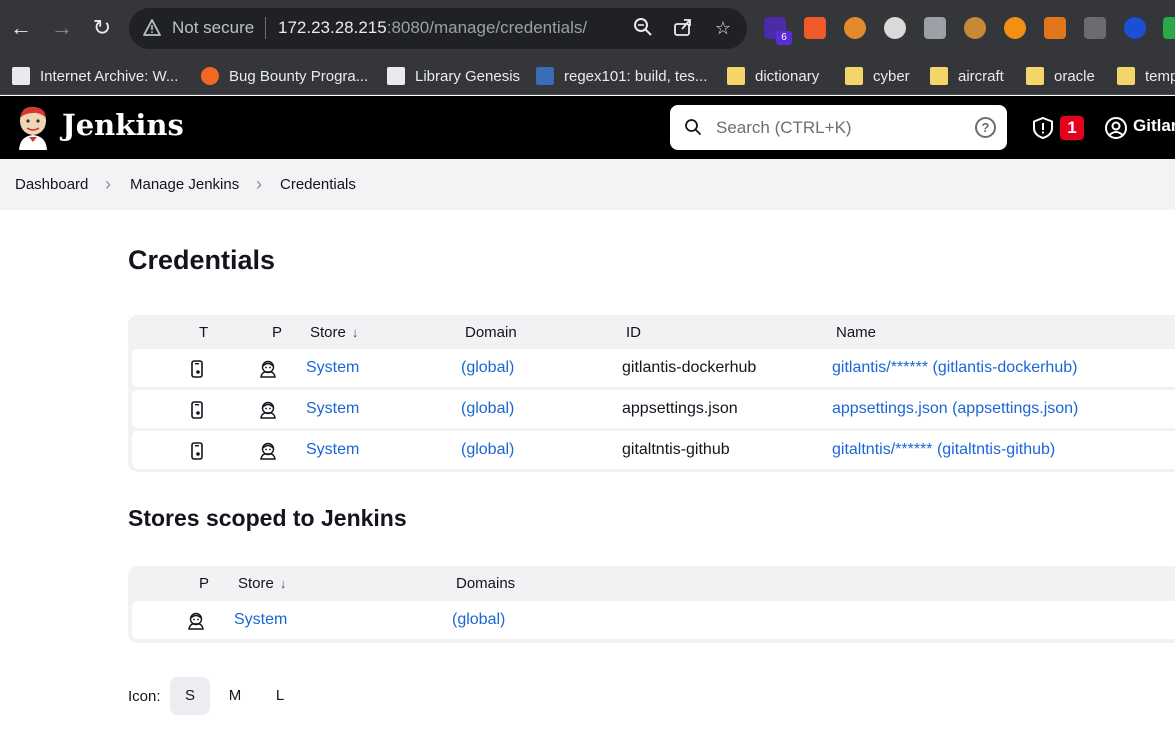 This screenshot has width=1175, height=735. I want to click on bookmark-label: oracle, so click(1074, 76).